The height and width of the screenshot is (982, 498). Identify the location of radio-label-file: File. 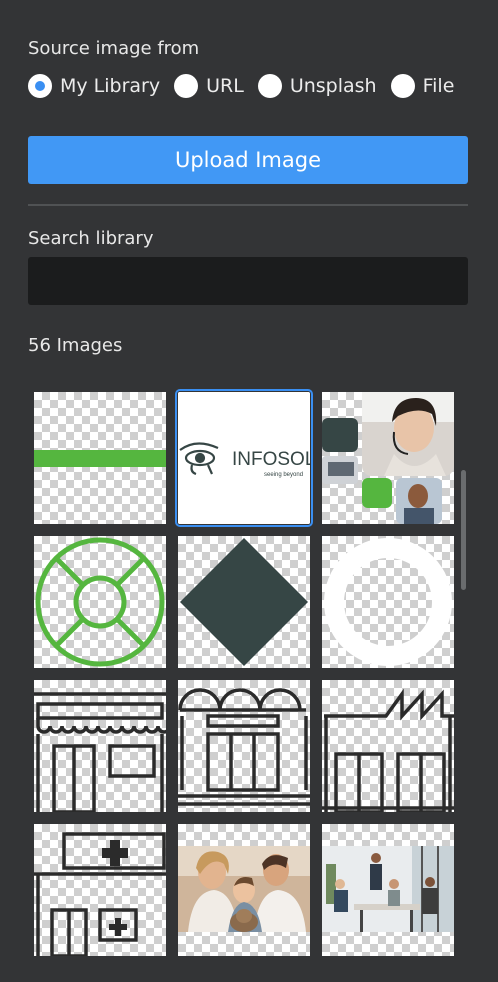
(439, 86).